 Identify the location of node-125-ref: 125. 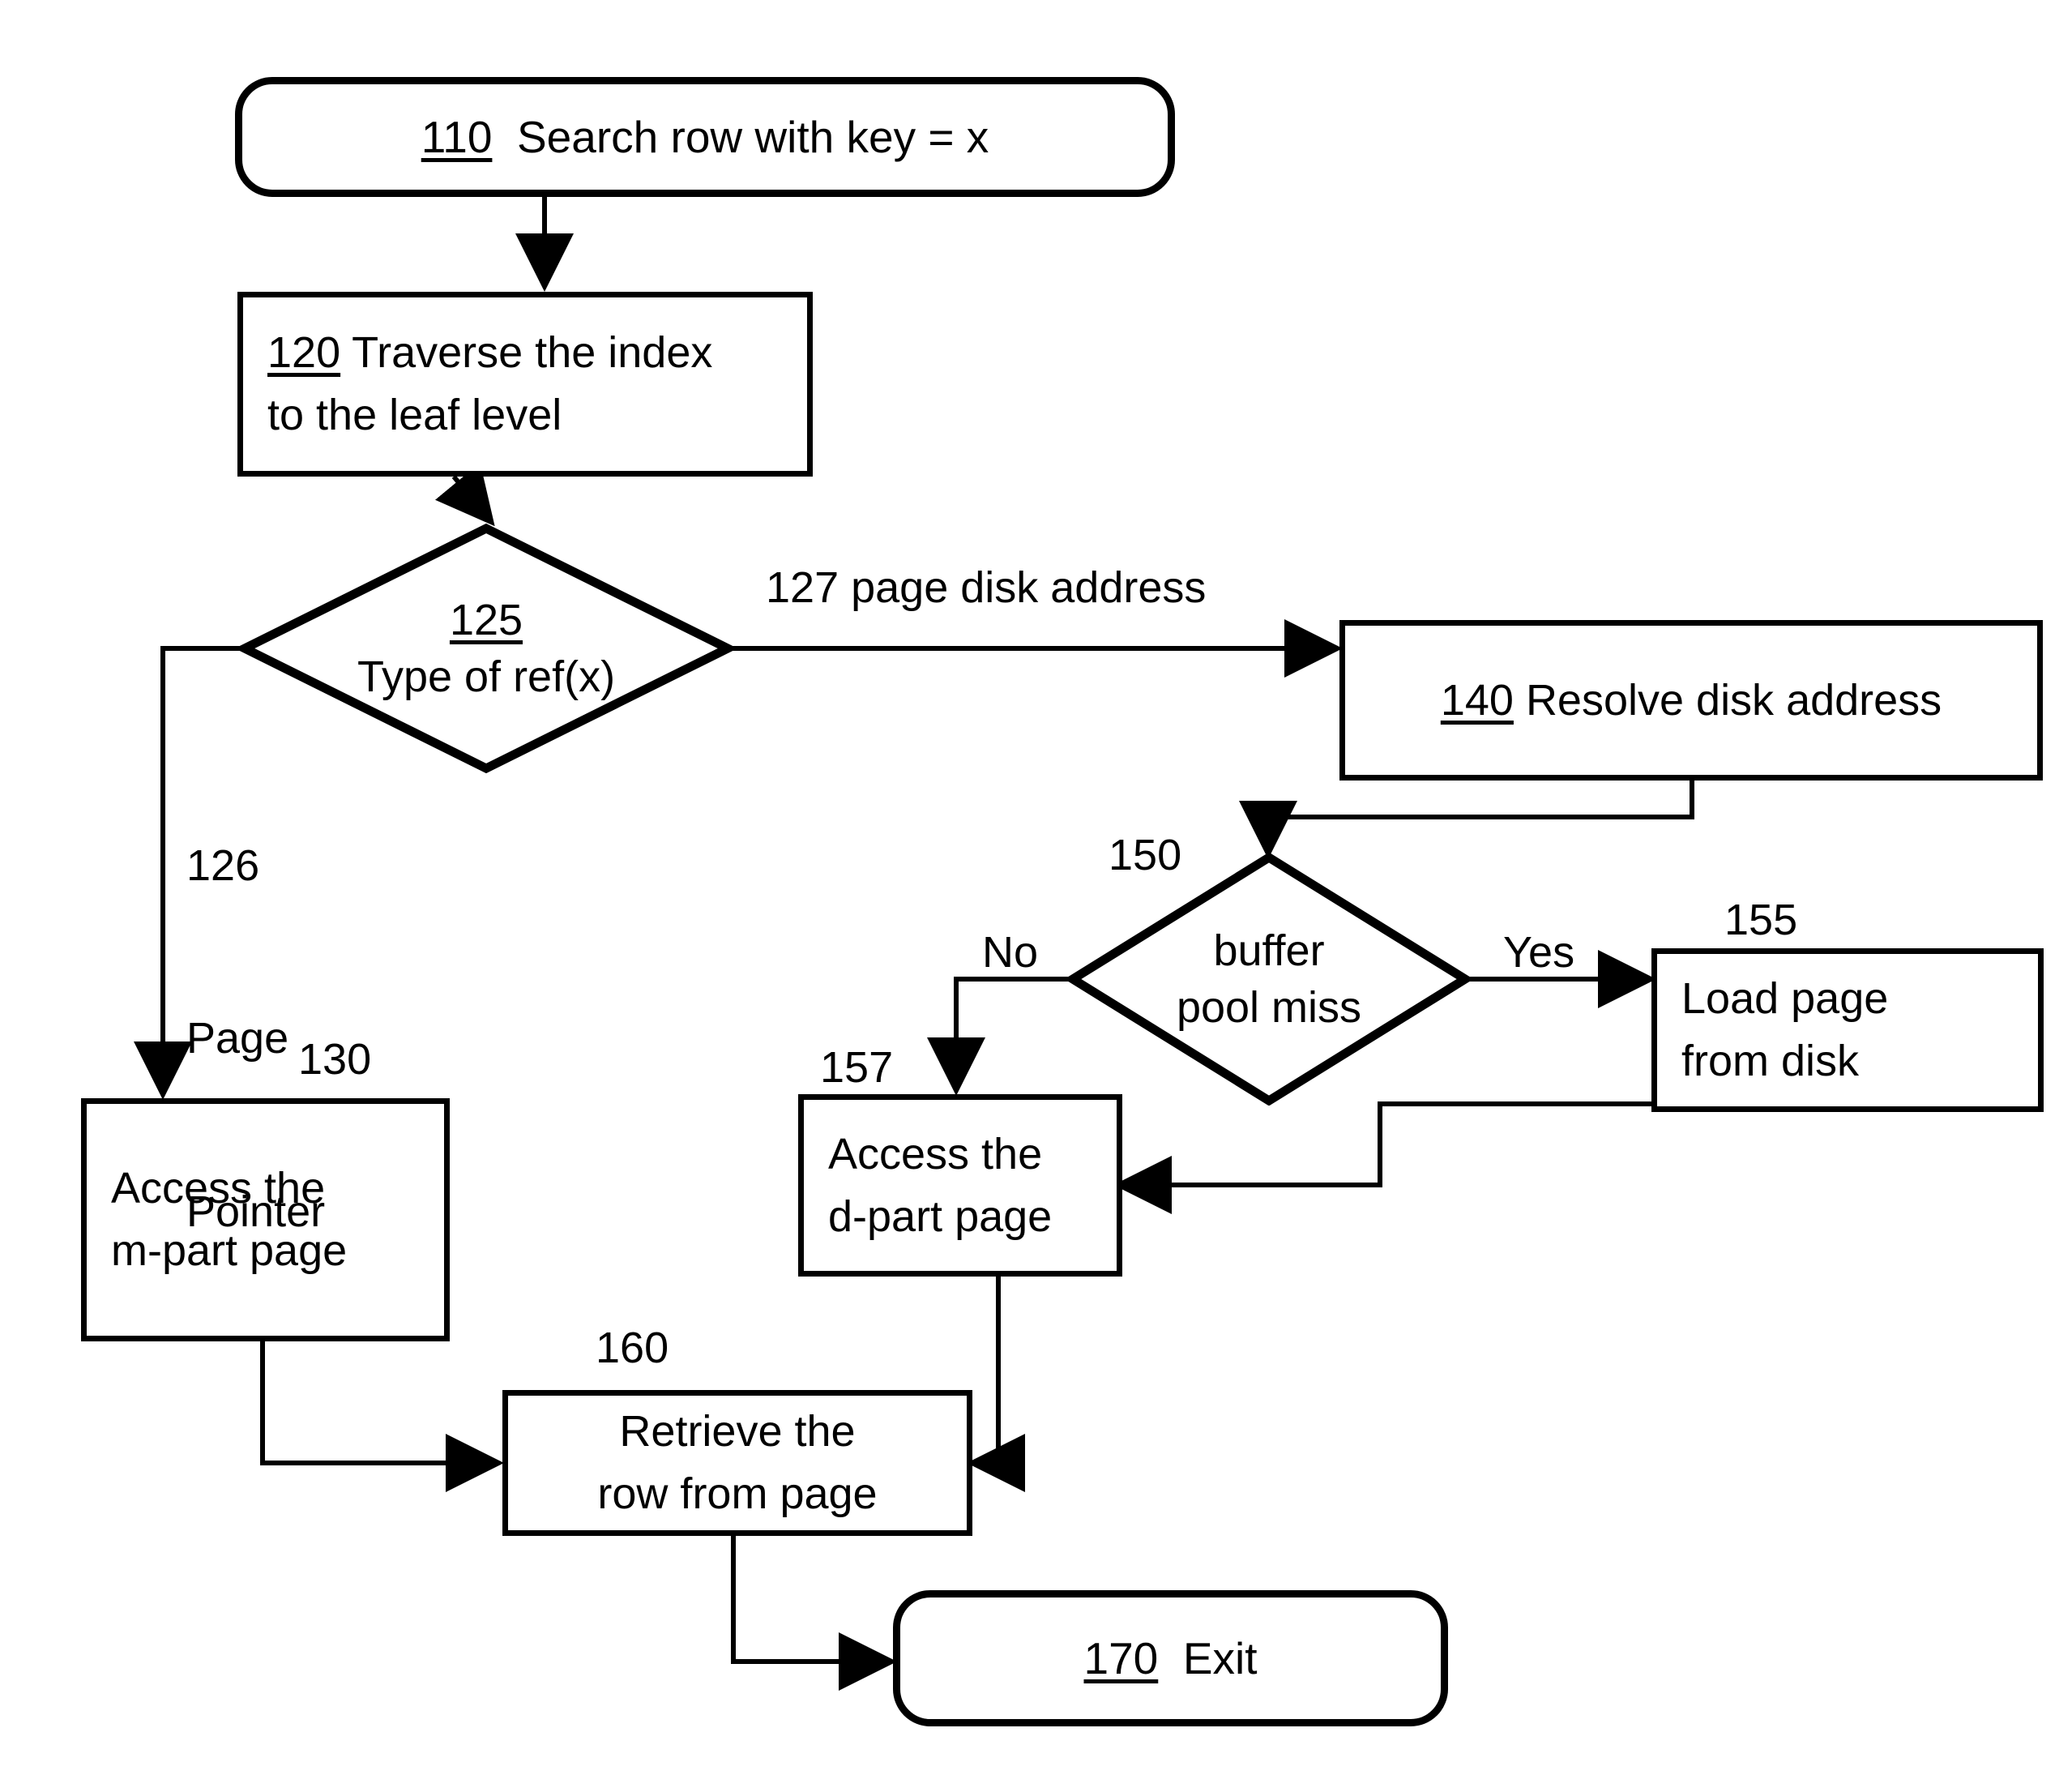
(486, 619).